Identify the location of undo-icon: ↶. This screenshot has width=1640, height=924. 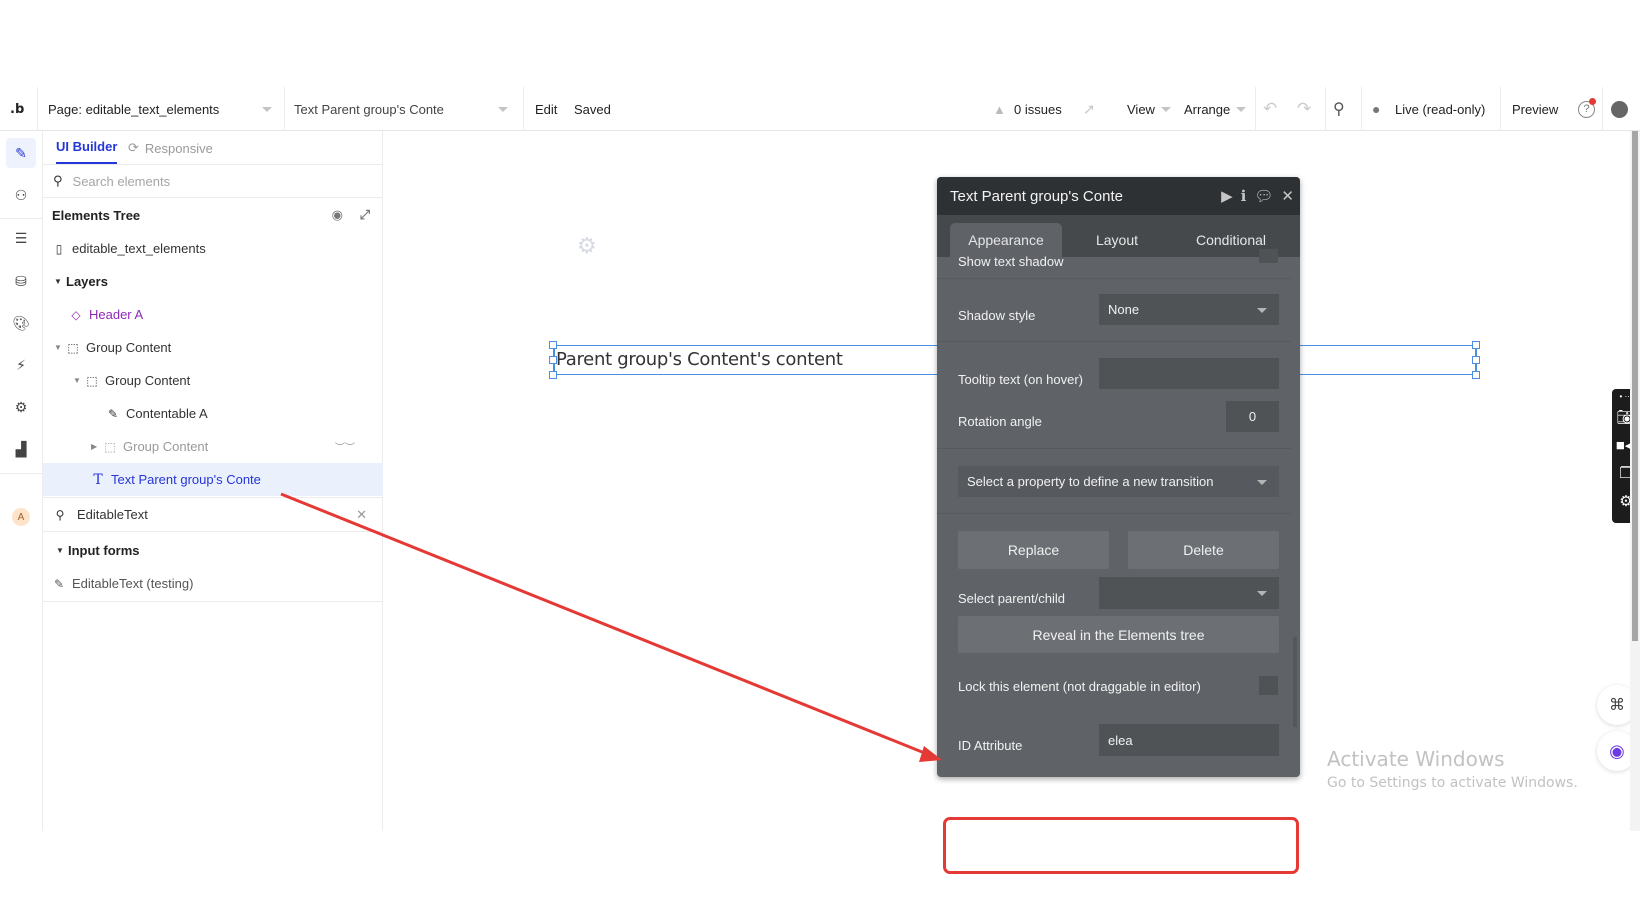
(1270, 109).